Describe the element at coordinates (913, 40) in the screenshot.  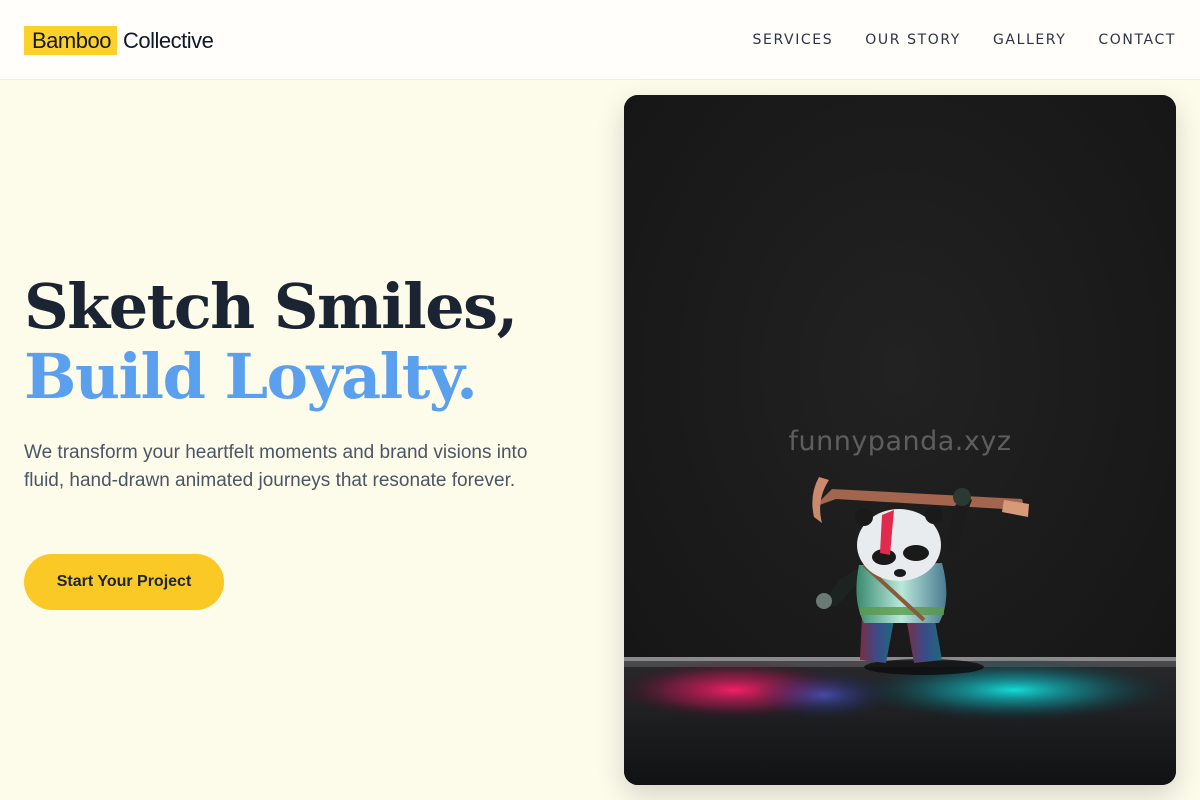
I see `nav-our-story: OUR STORY` at that location.